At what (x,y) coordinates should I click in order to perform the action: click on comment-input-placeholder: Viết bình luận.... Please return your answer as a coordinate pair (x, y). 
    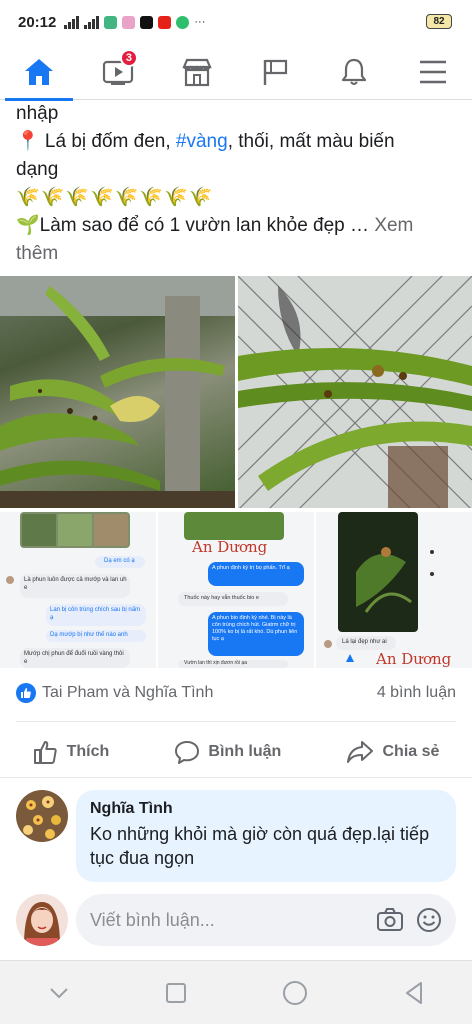
    Looking at the image, I should click on (152, 919).